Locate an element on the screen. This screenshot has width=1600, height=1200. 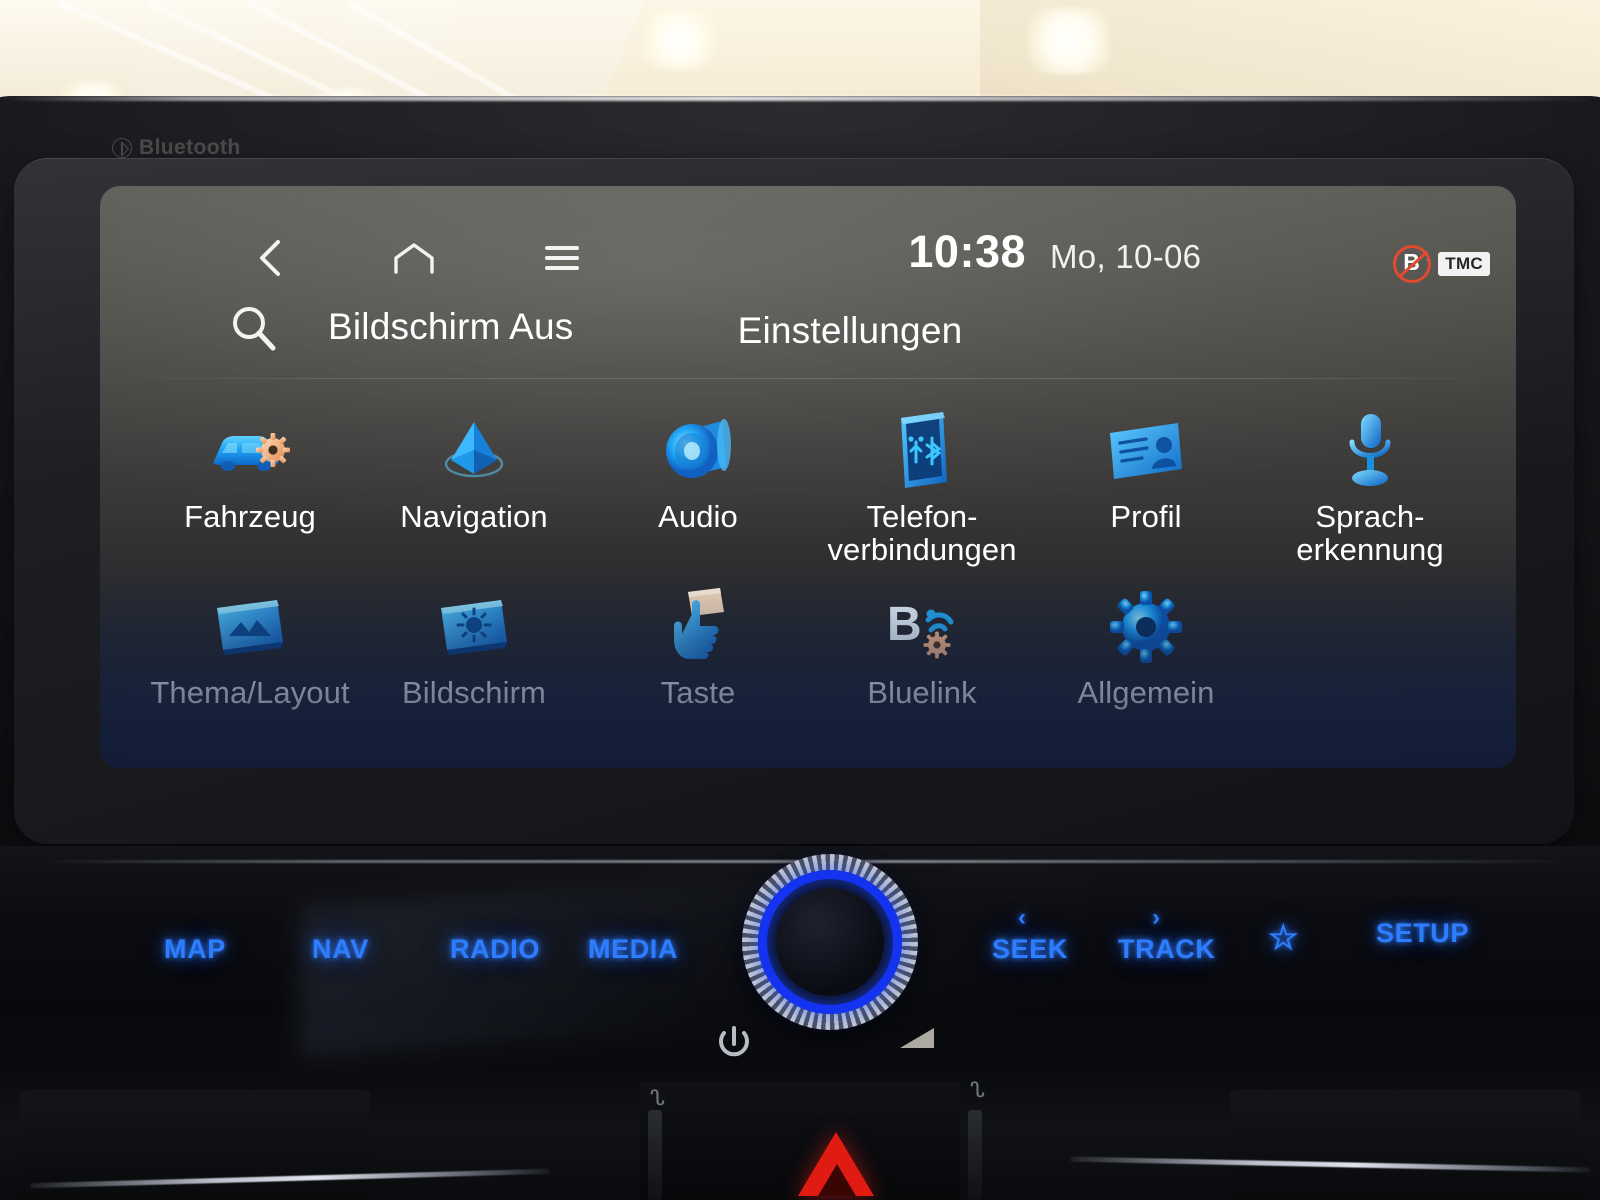
seek-chevron-left-icon: ‹ is located at coordinates (1022, 918).